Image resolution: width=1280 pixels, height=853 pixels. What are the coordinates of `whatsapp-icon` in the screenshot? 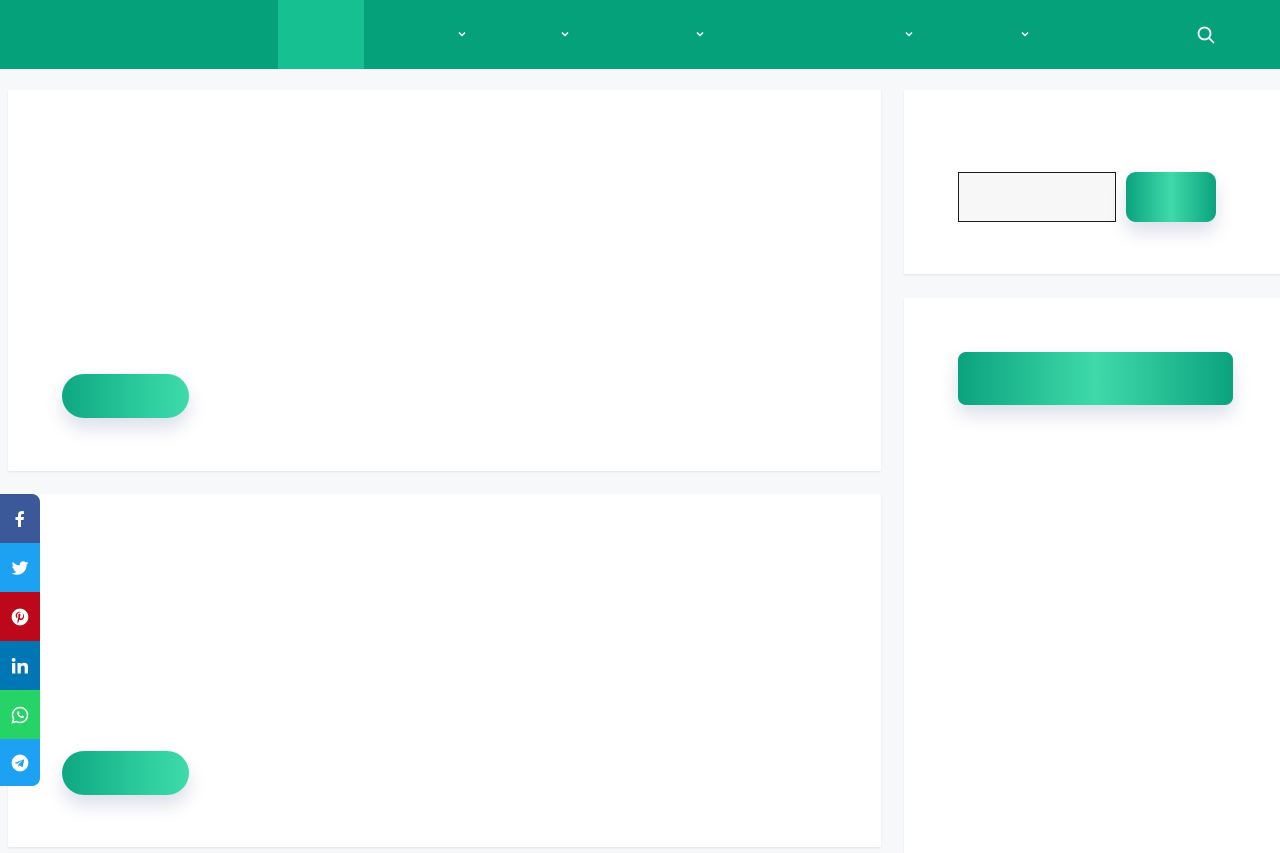 It's located at (20, 715).